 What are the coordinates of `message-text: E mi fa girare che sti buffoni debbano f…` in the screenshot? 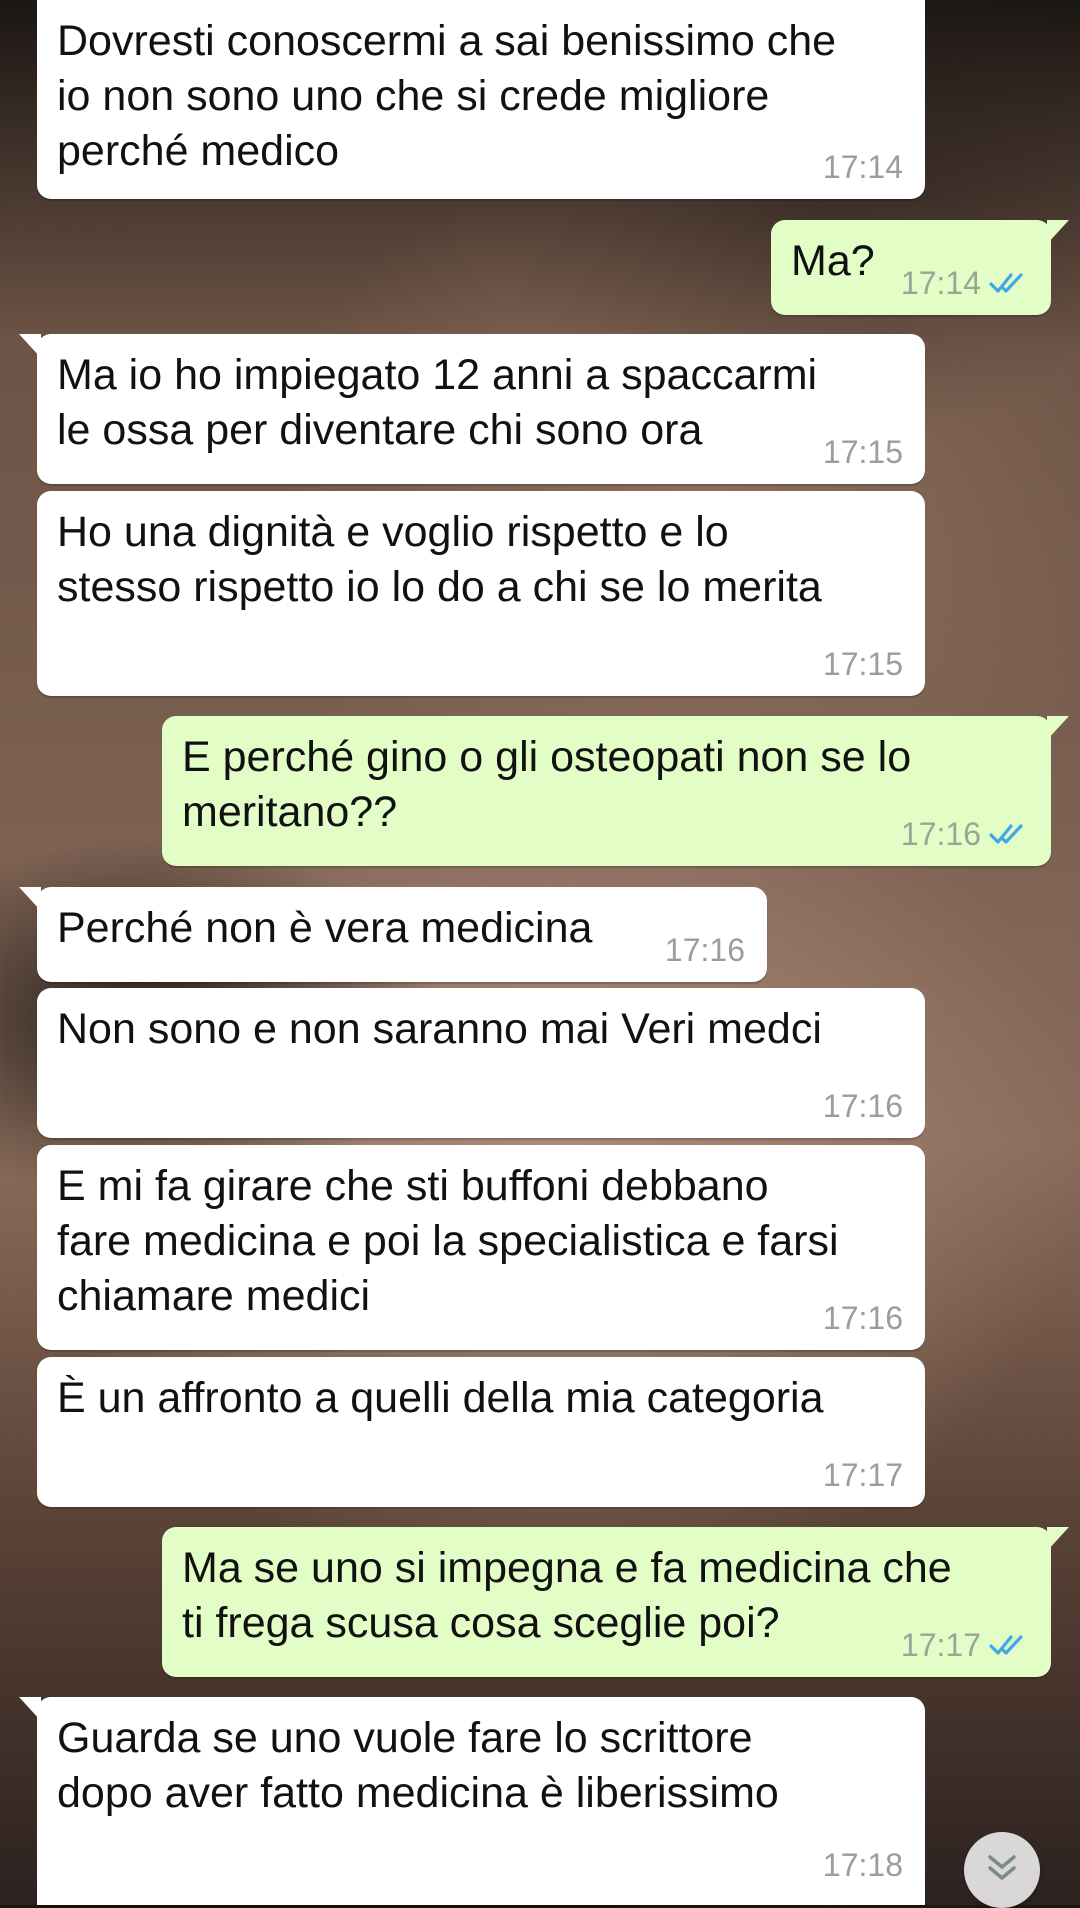 It's located at (448, 1241).